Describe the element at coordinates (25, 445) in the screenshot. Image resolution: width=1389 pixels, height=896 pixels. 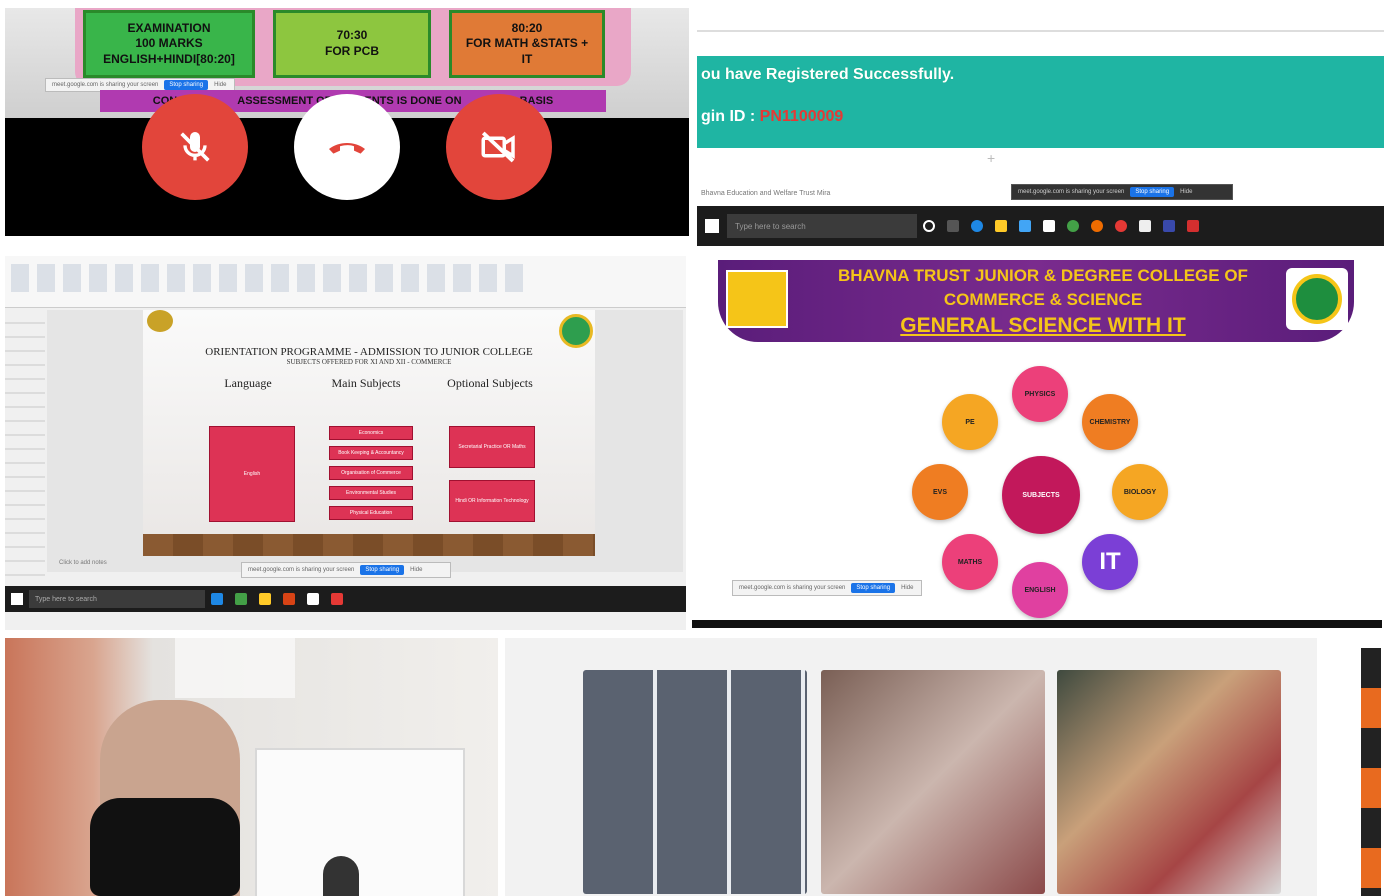
I see `slide-thumbnails` at that location.